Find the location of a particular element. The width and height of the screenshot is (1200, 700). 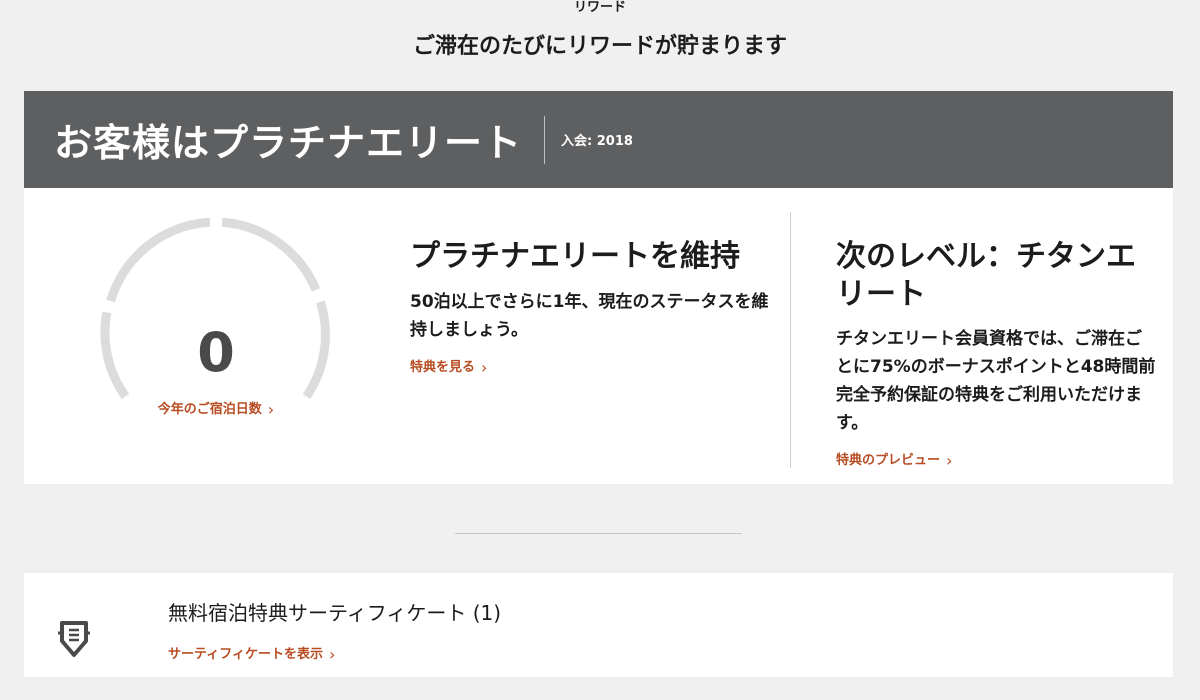

certificate-panel: 無料宿泊特典サーティフィケート (1) サーティフィケートを表示 › is located at coordinates (598, 625).